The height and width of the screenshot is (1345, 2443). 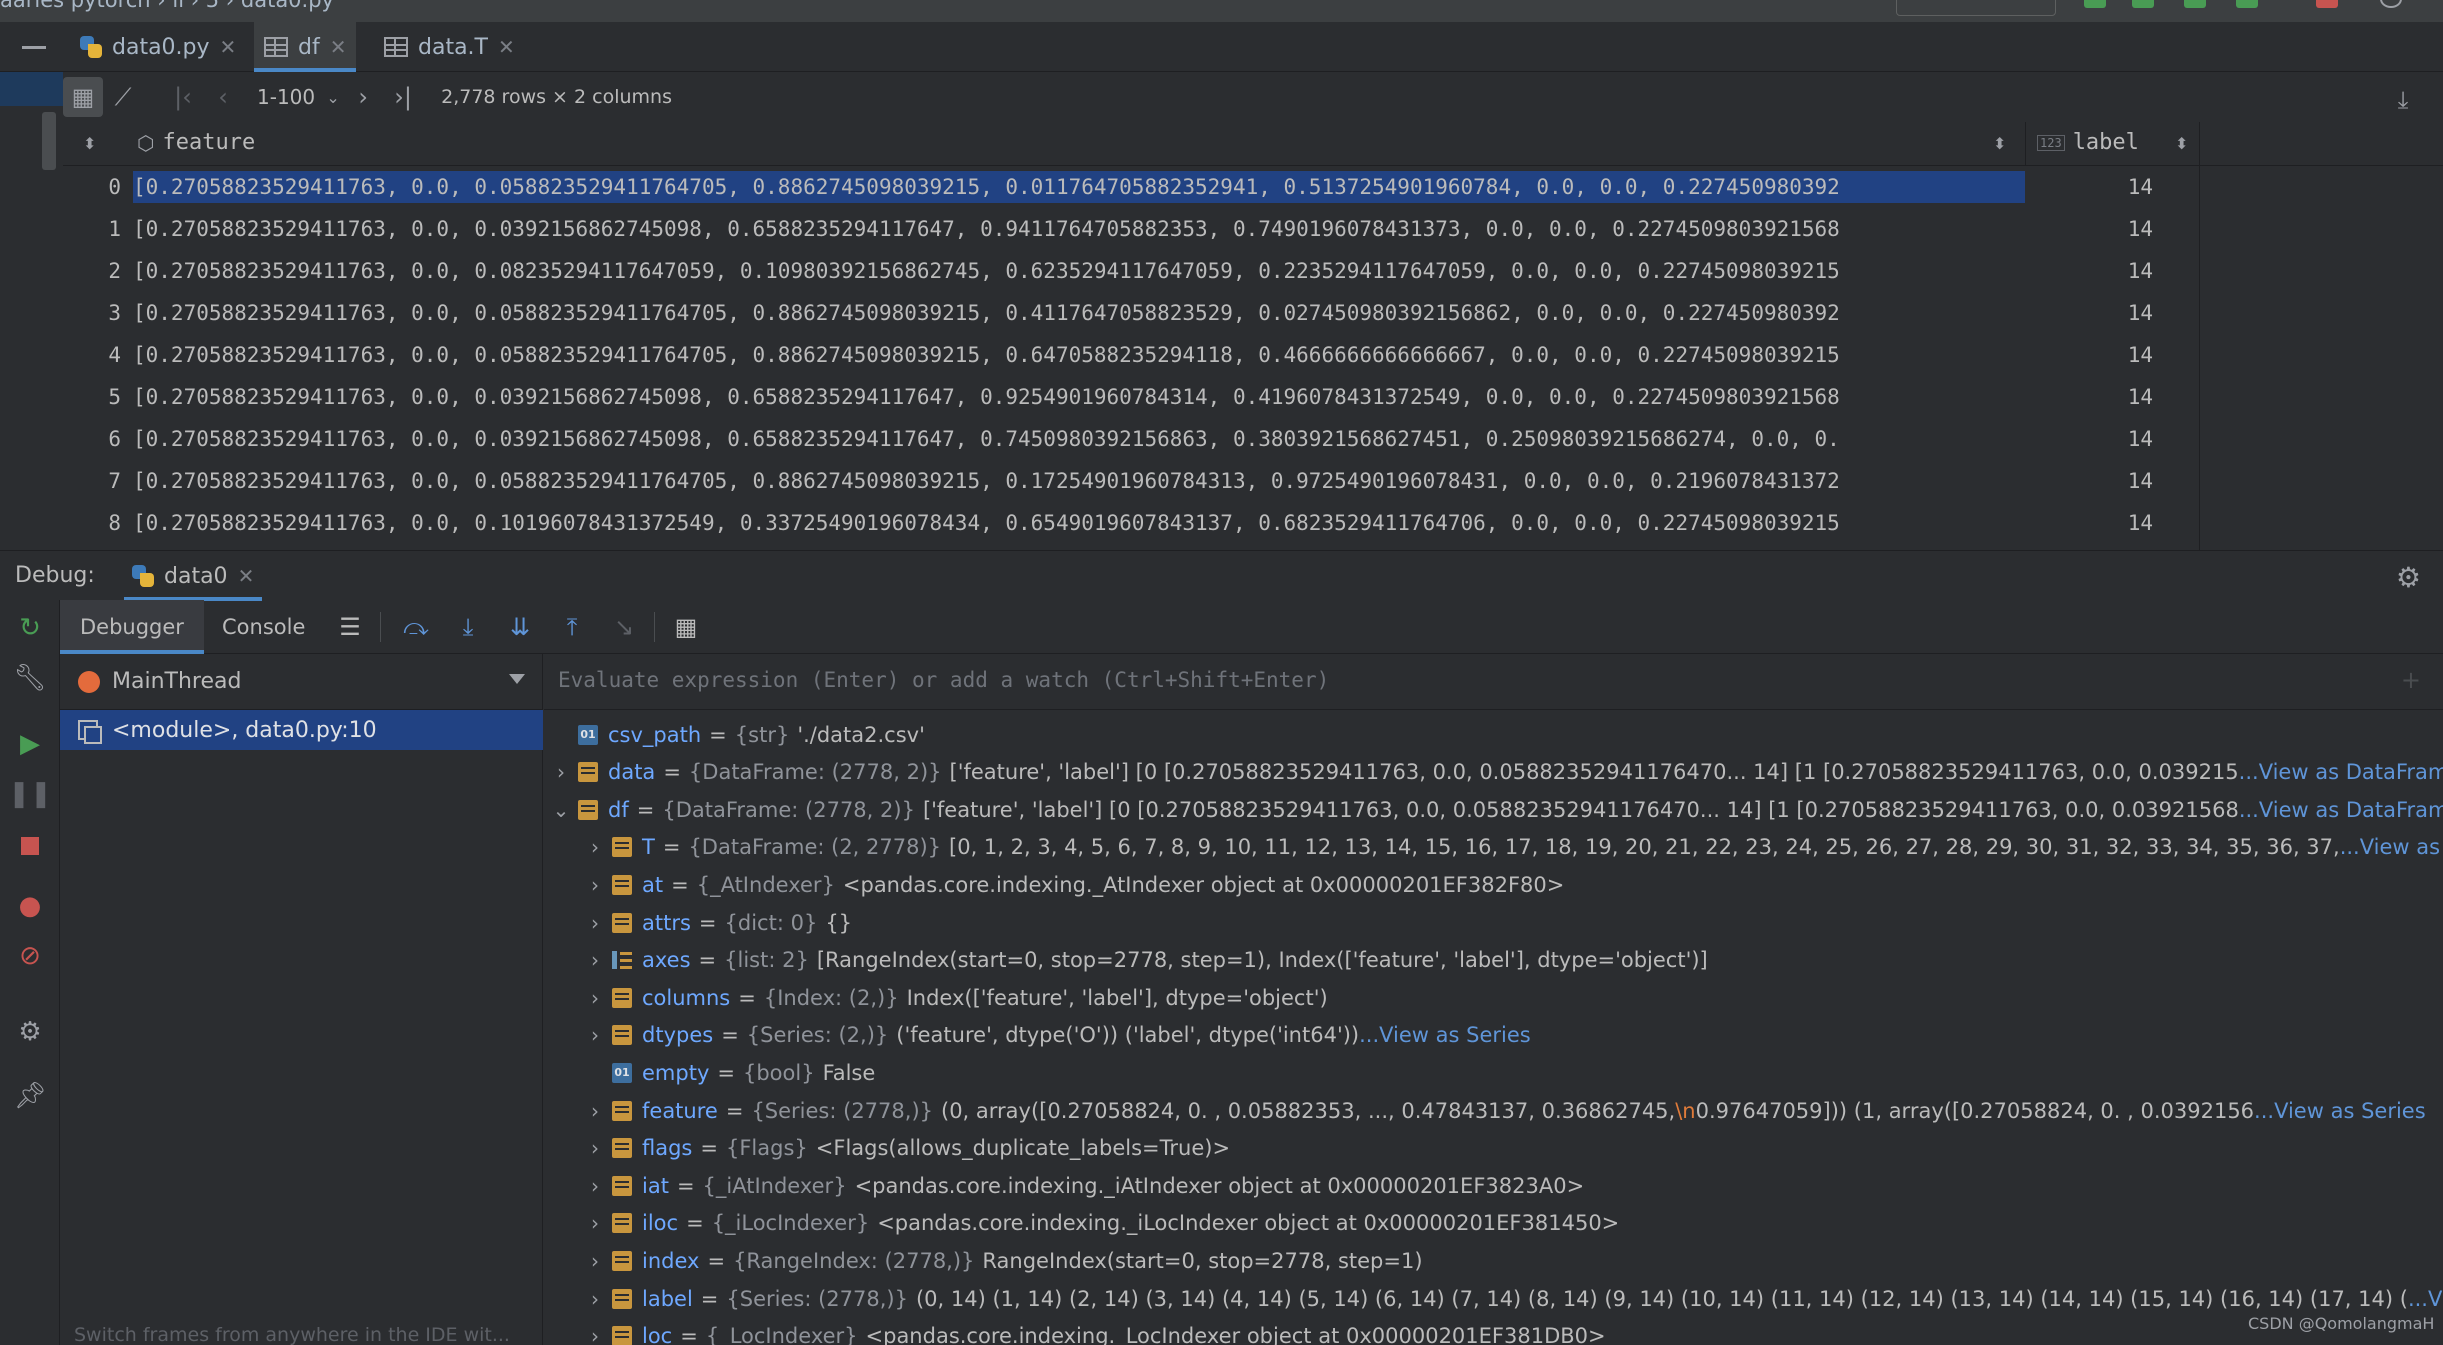 What do you see at coordinates (30, 1032) in the screenshot?
I see `settings-icon: ⚙` at bounding box center [30, 1032].